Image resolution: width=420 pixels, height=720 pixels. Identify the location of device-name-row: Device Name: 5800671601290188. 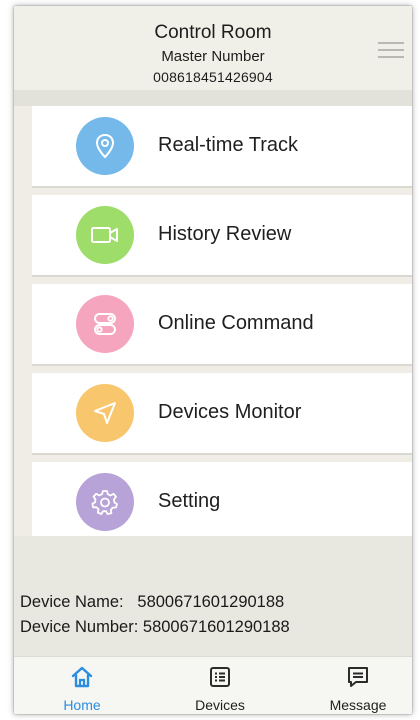
(152, 602).